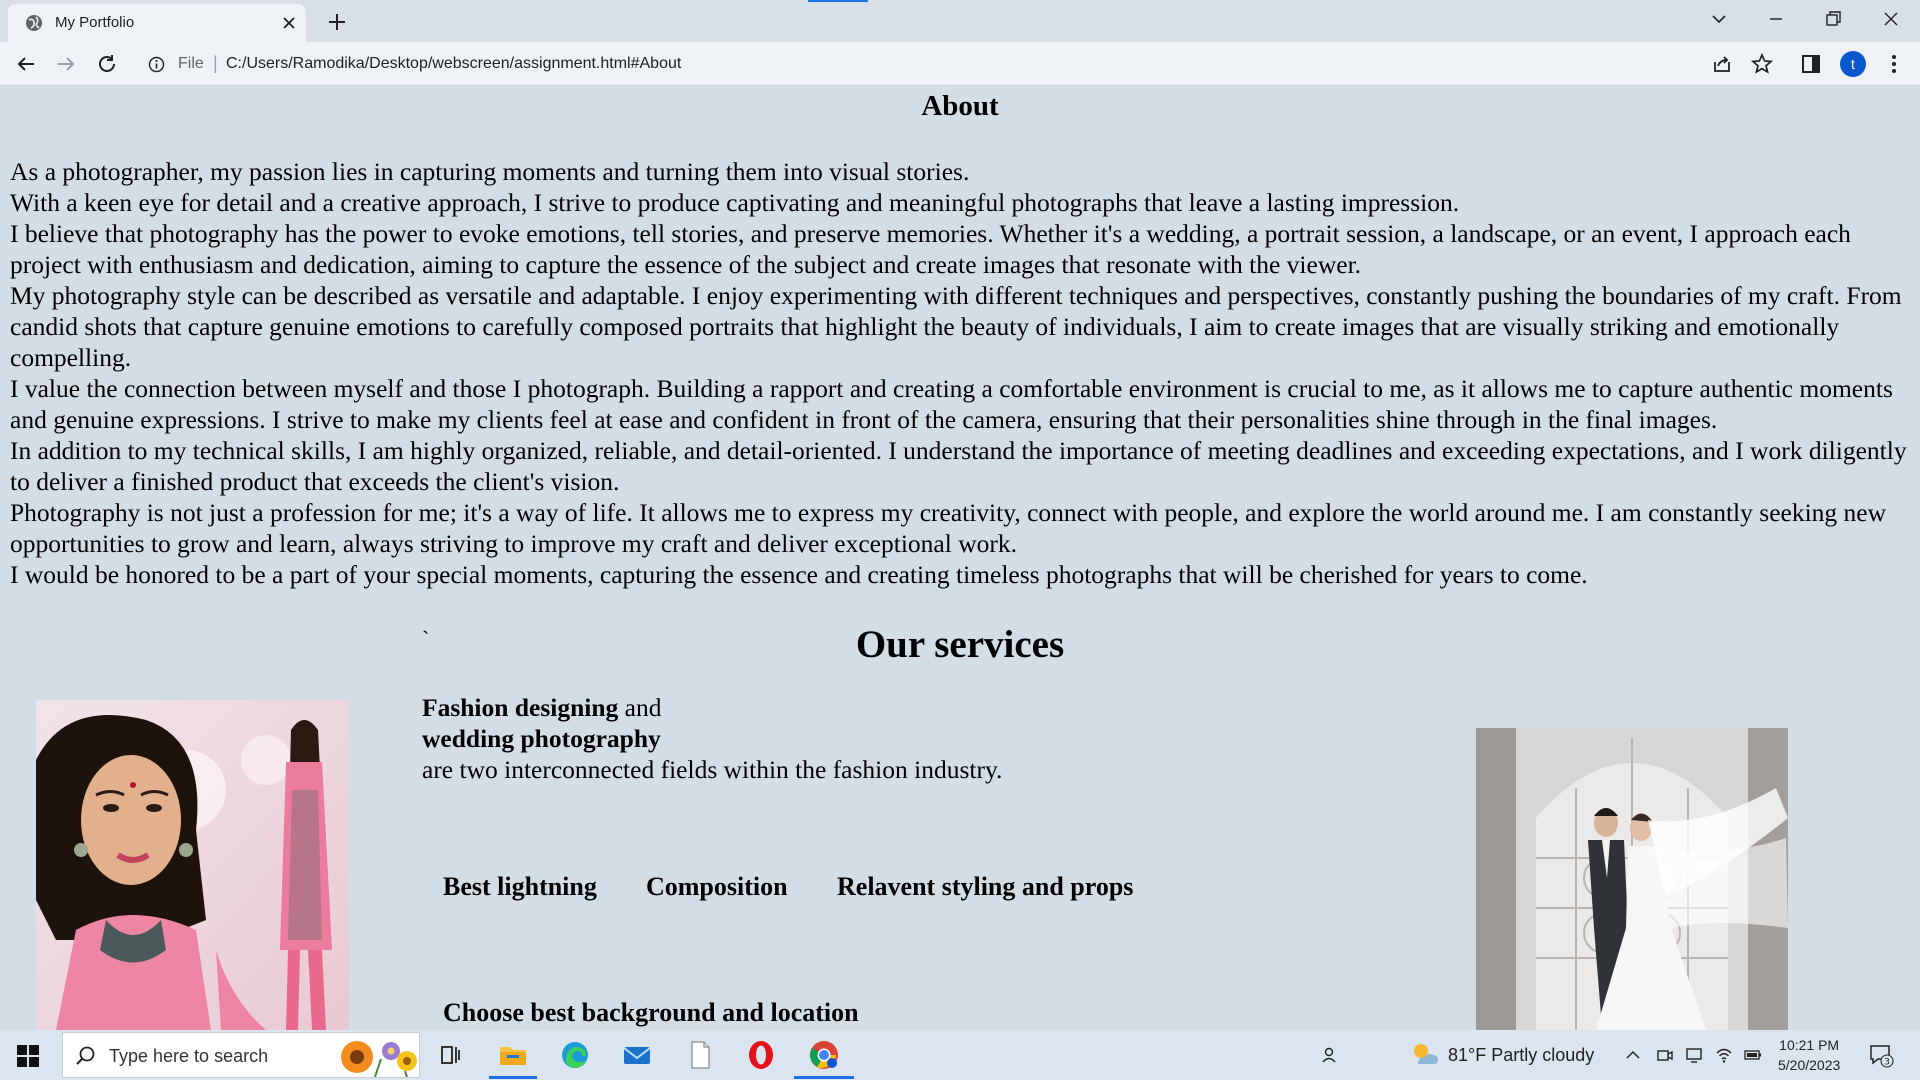 The width and height of the screenshot is (1920, 1080). Describe the element at coordinates (824, 1055) in the screenshot. I see `chrome-icon` at that location.